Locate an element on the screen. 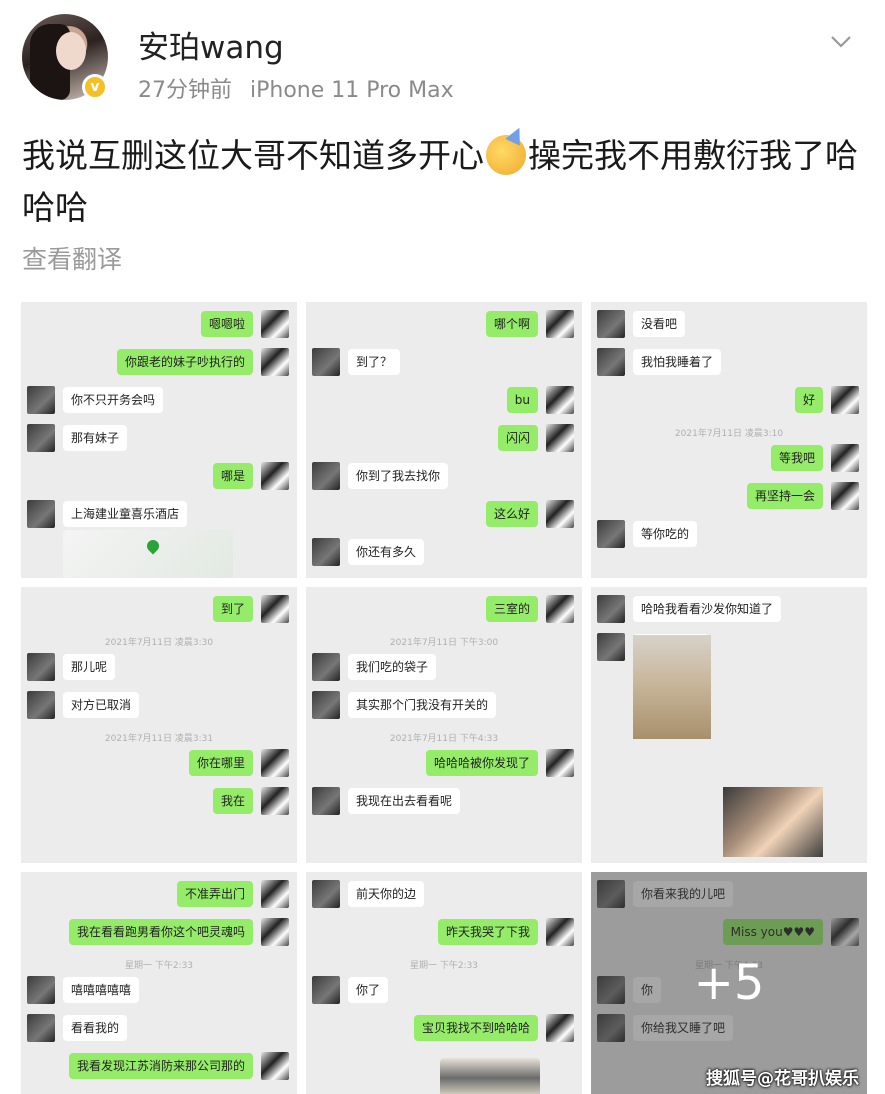 The height and width of the screenshot is (1094, 885). chat-bubble-received: 我现在出去看看呢 is located at coordinates (404, 801).